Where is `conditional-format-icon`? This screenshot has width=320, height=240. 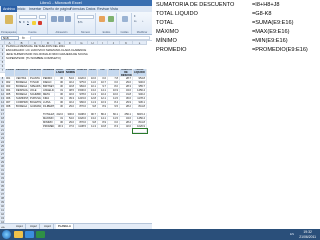 conditional-format-icon is located at coordinates (102, 19).